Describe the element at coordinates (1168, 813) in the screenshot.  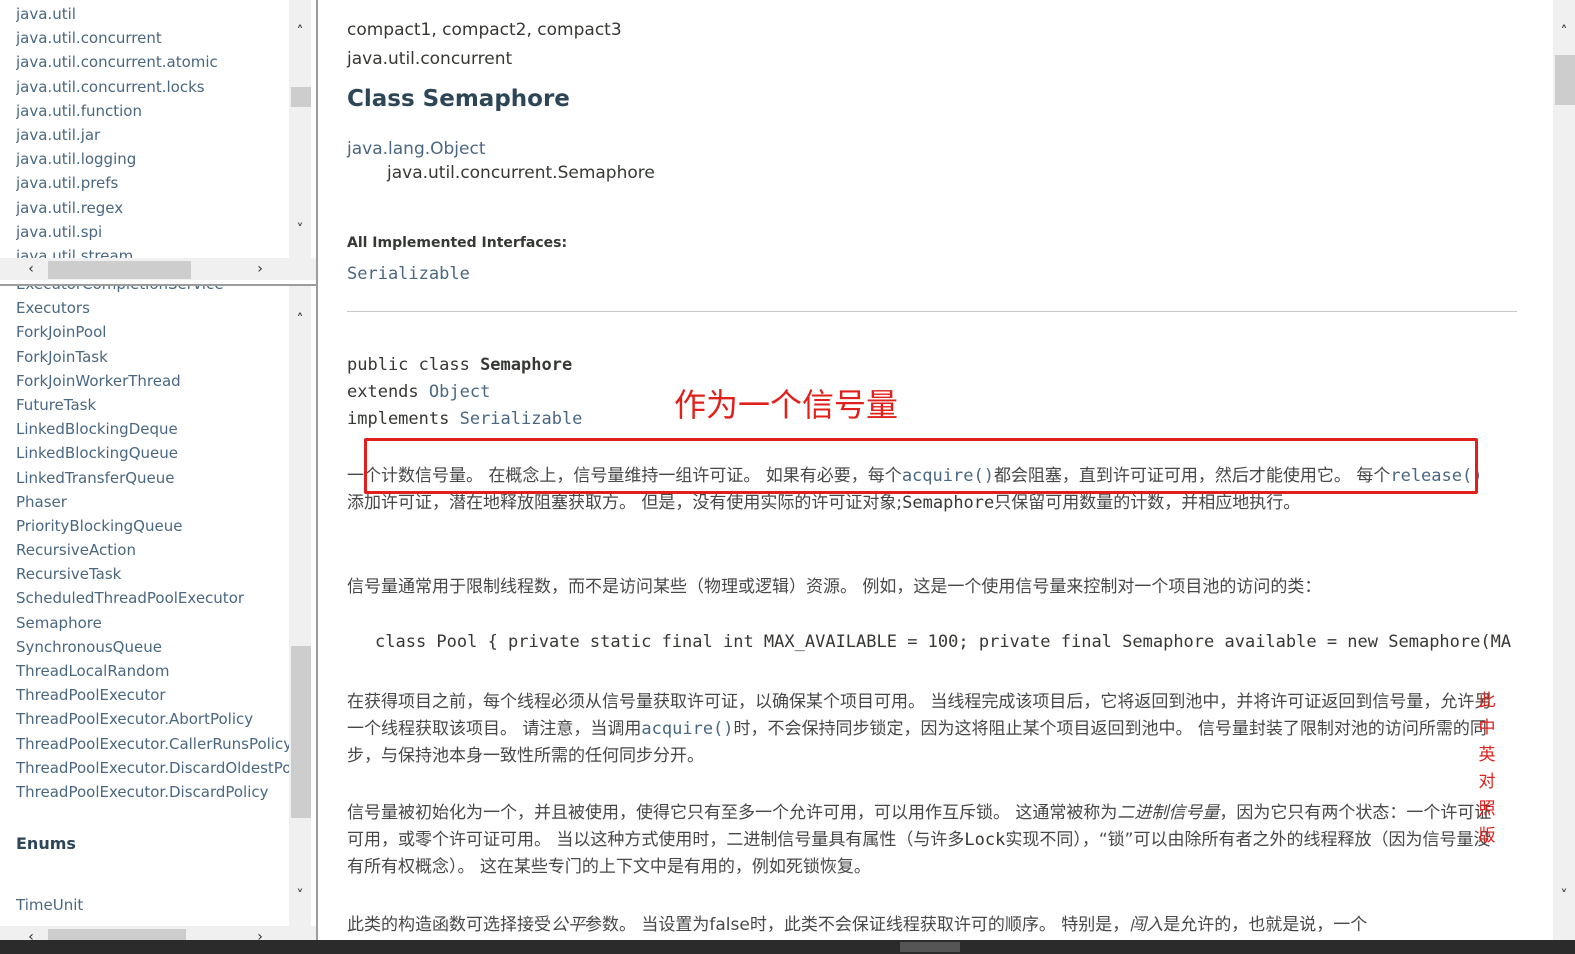
I see `emphasis: 二进制信号量` at that location.